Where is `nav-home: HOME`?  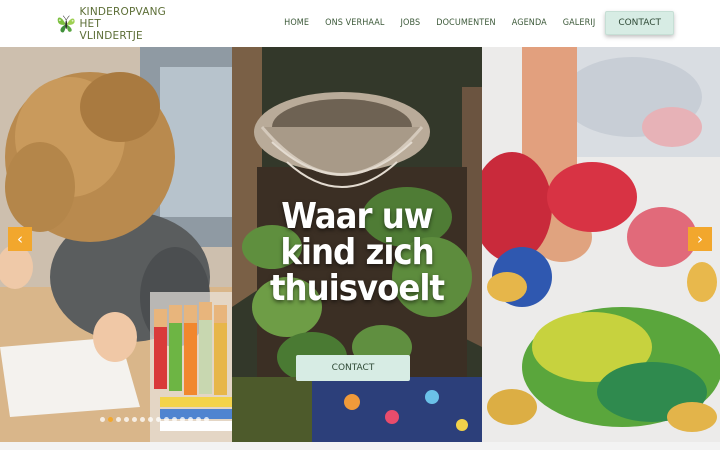 nav-home: HOME is located at coordinates (296, 23).